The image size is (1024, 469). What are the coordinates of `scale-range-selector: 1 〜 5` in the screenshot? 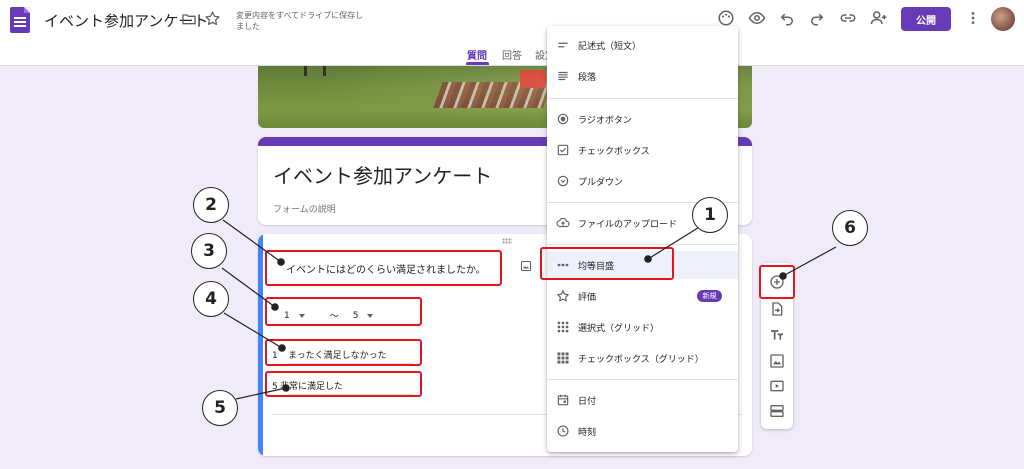 It's located at (329, 315).